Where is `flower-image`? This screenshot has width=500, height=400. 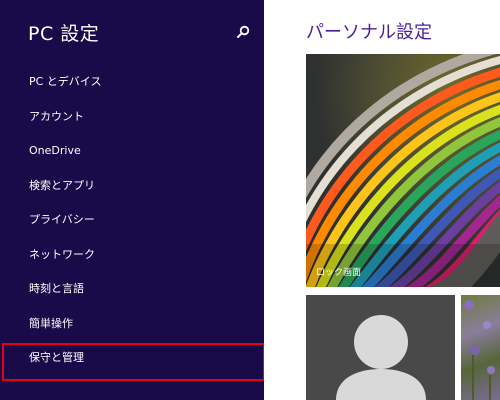 flower-image is located at coordinates (479, 350).